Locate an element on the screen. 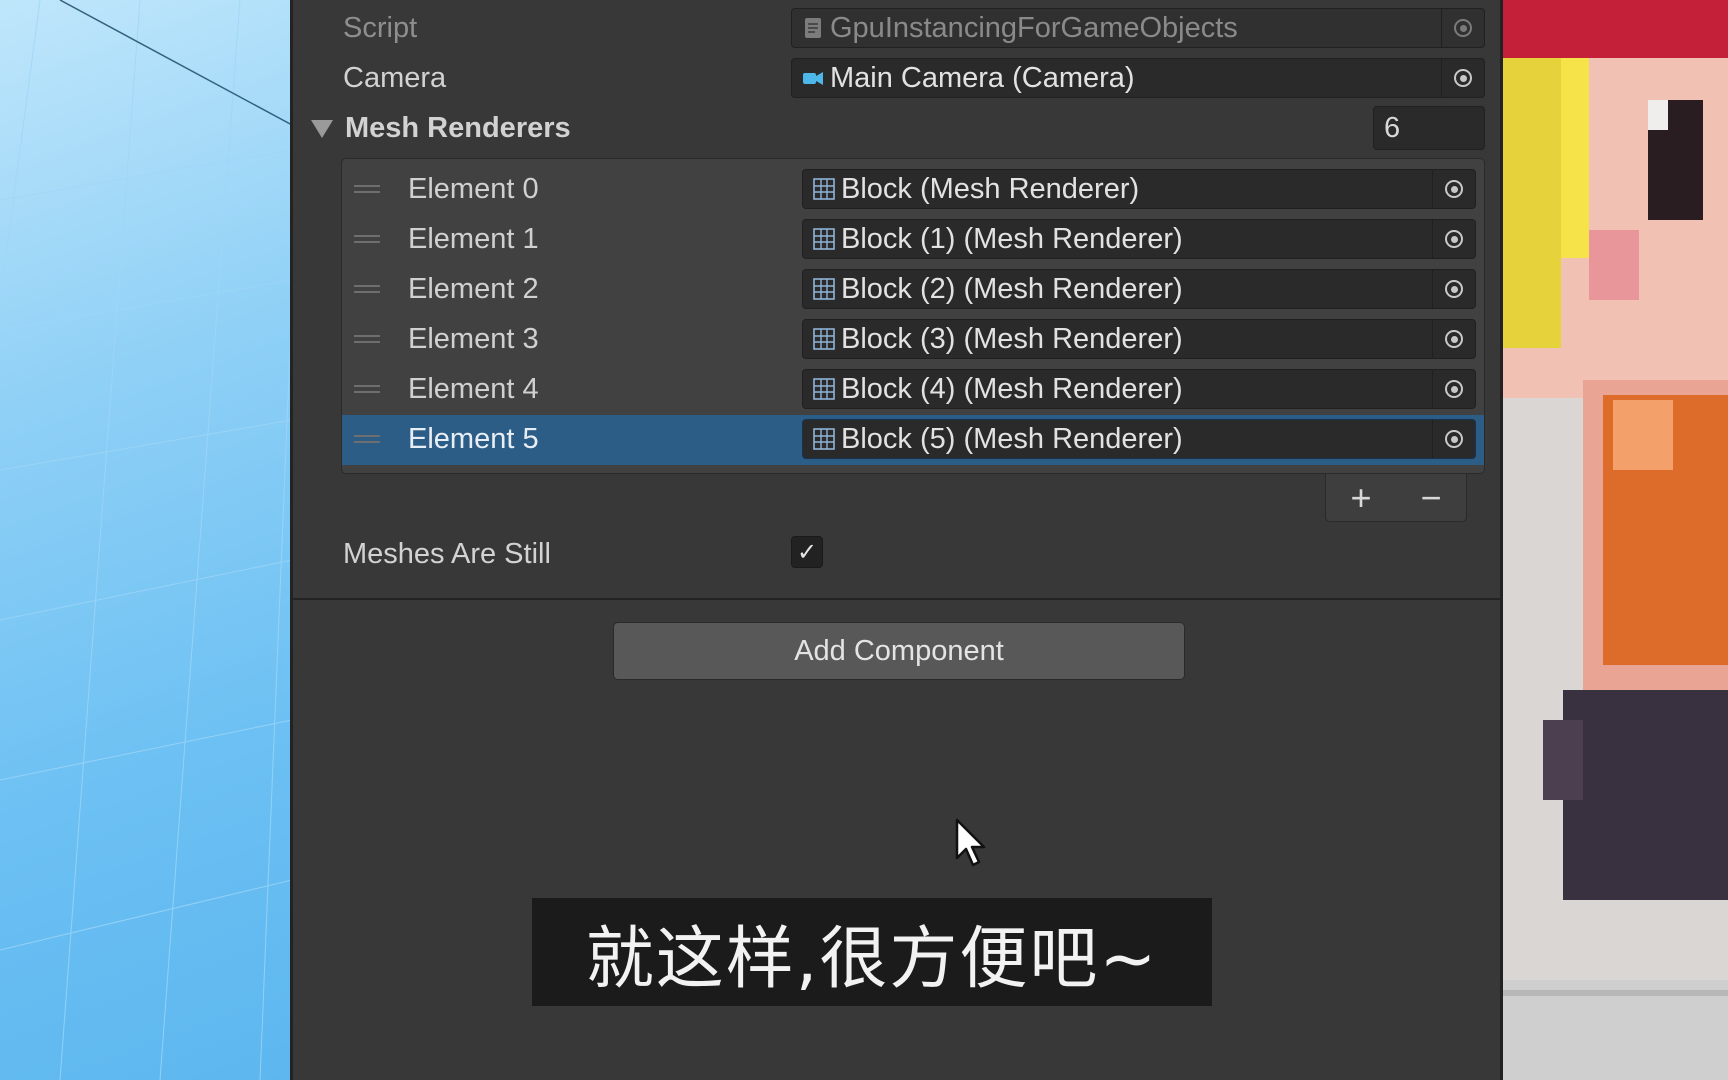  list-item: Element 2 Block (2) (Mesh Renderer) is located at coordinates (913, 290).